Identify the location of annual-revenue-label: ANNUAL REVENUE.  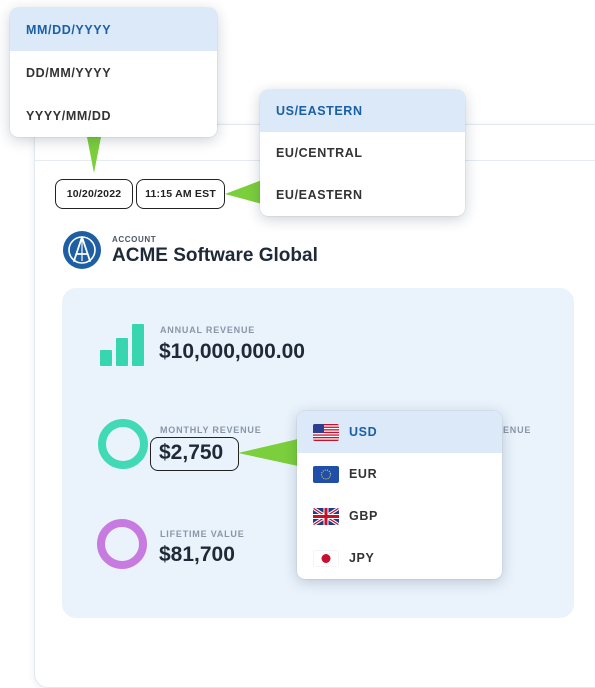
(208, 330).